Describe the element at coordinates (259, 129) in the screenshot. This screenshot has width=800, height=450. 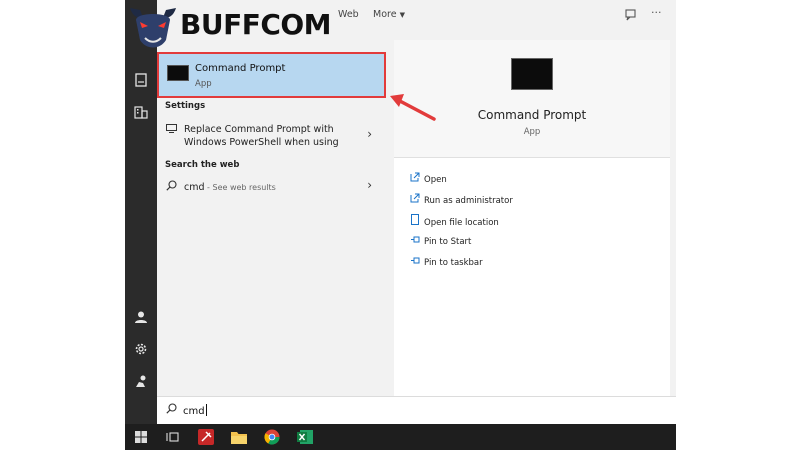
I see `settings-item-line1: Replace Command Prompt with` at that location.